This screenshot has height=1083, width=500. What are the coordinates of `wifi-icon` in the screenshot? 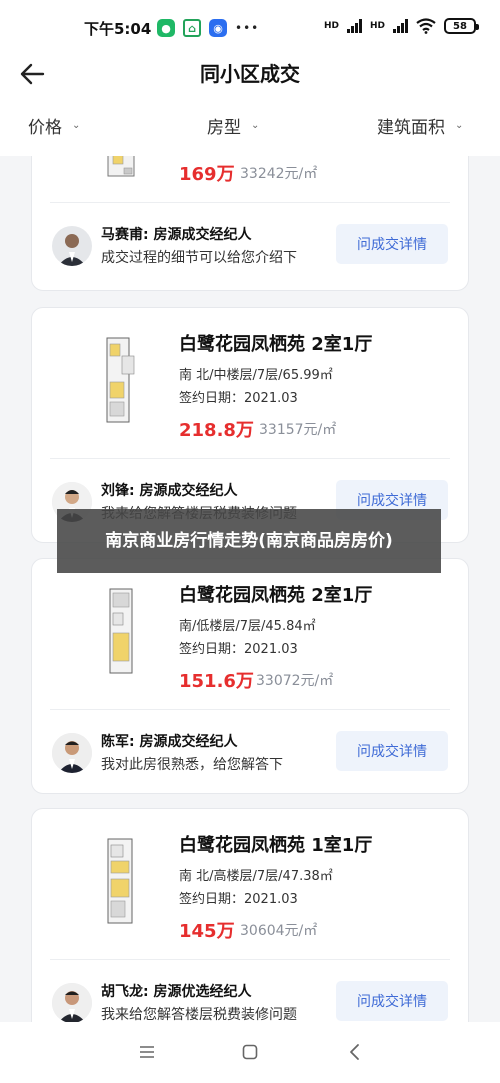 It's located at (426, 26).